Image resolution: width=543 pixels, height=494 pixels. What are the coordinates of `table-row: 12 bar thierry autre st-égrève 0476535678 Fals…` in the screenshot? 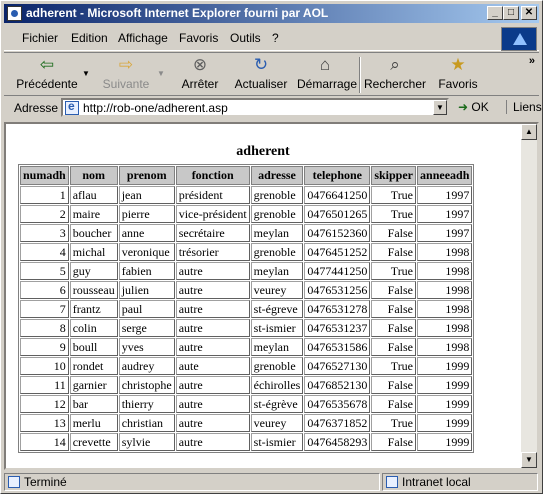 It's located at (246, 404).